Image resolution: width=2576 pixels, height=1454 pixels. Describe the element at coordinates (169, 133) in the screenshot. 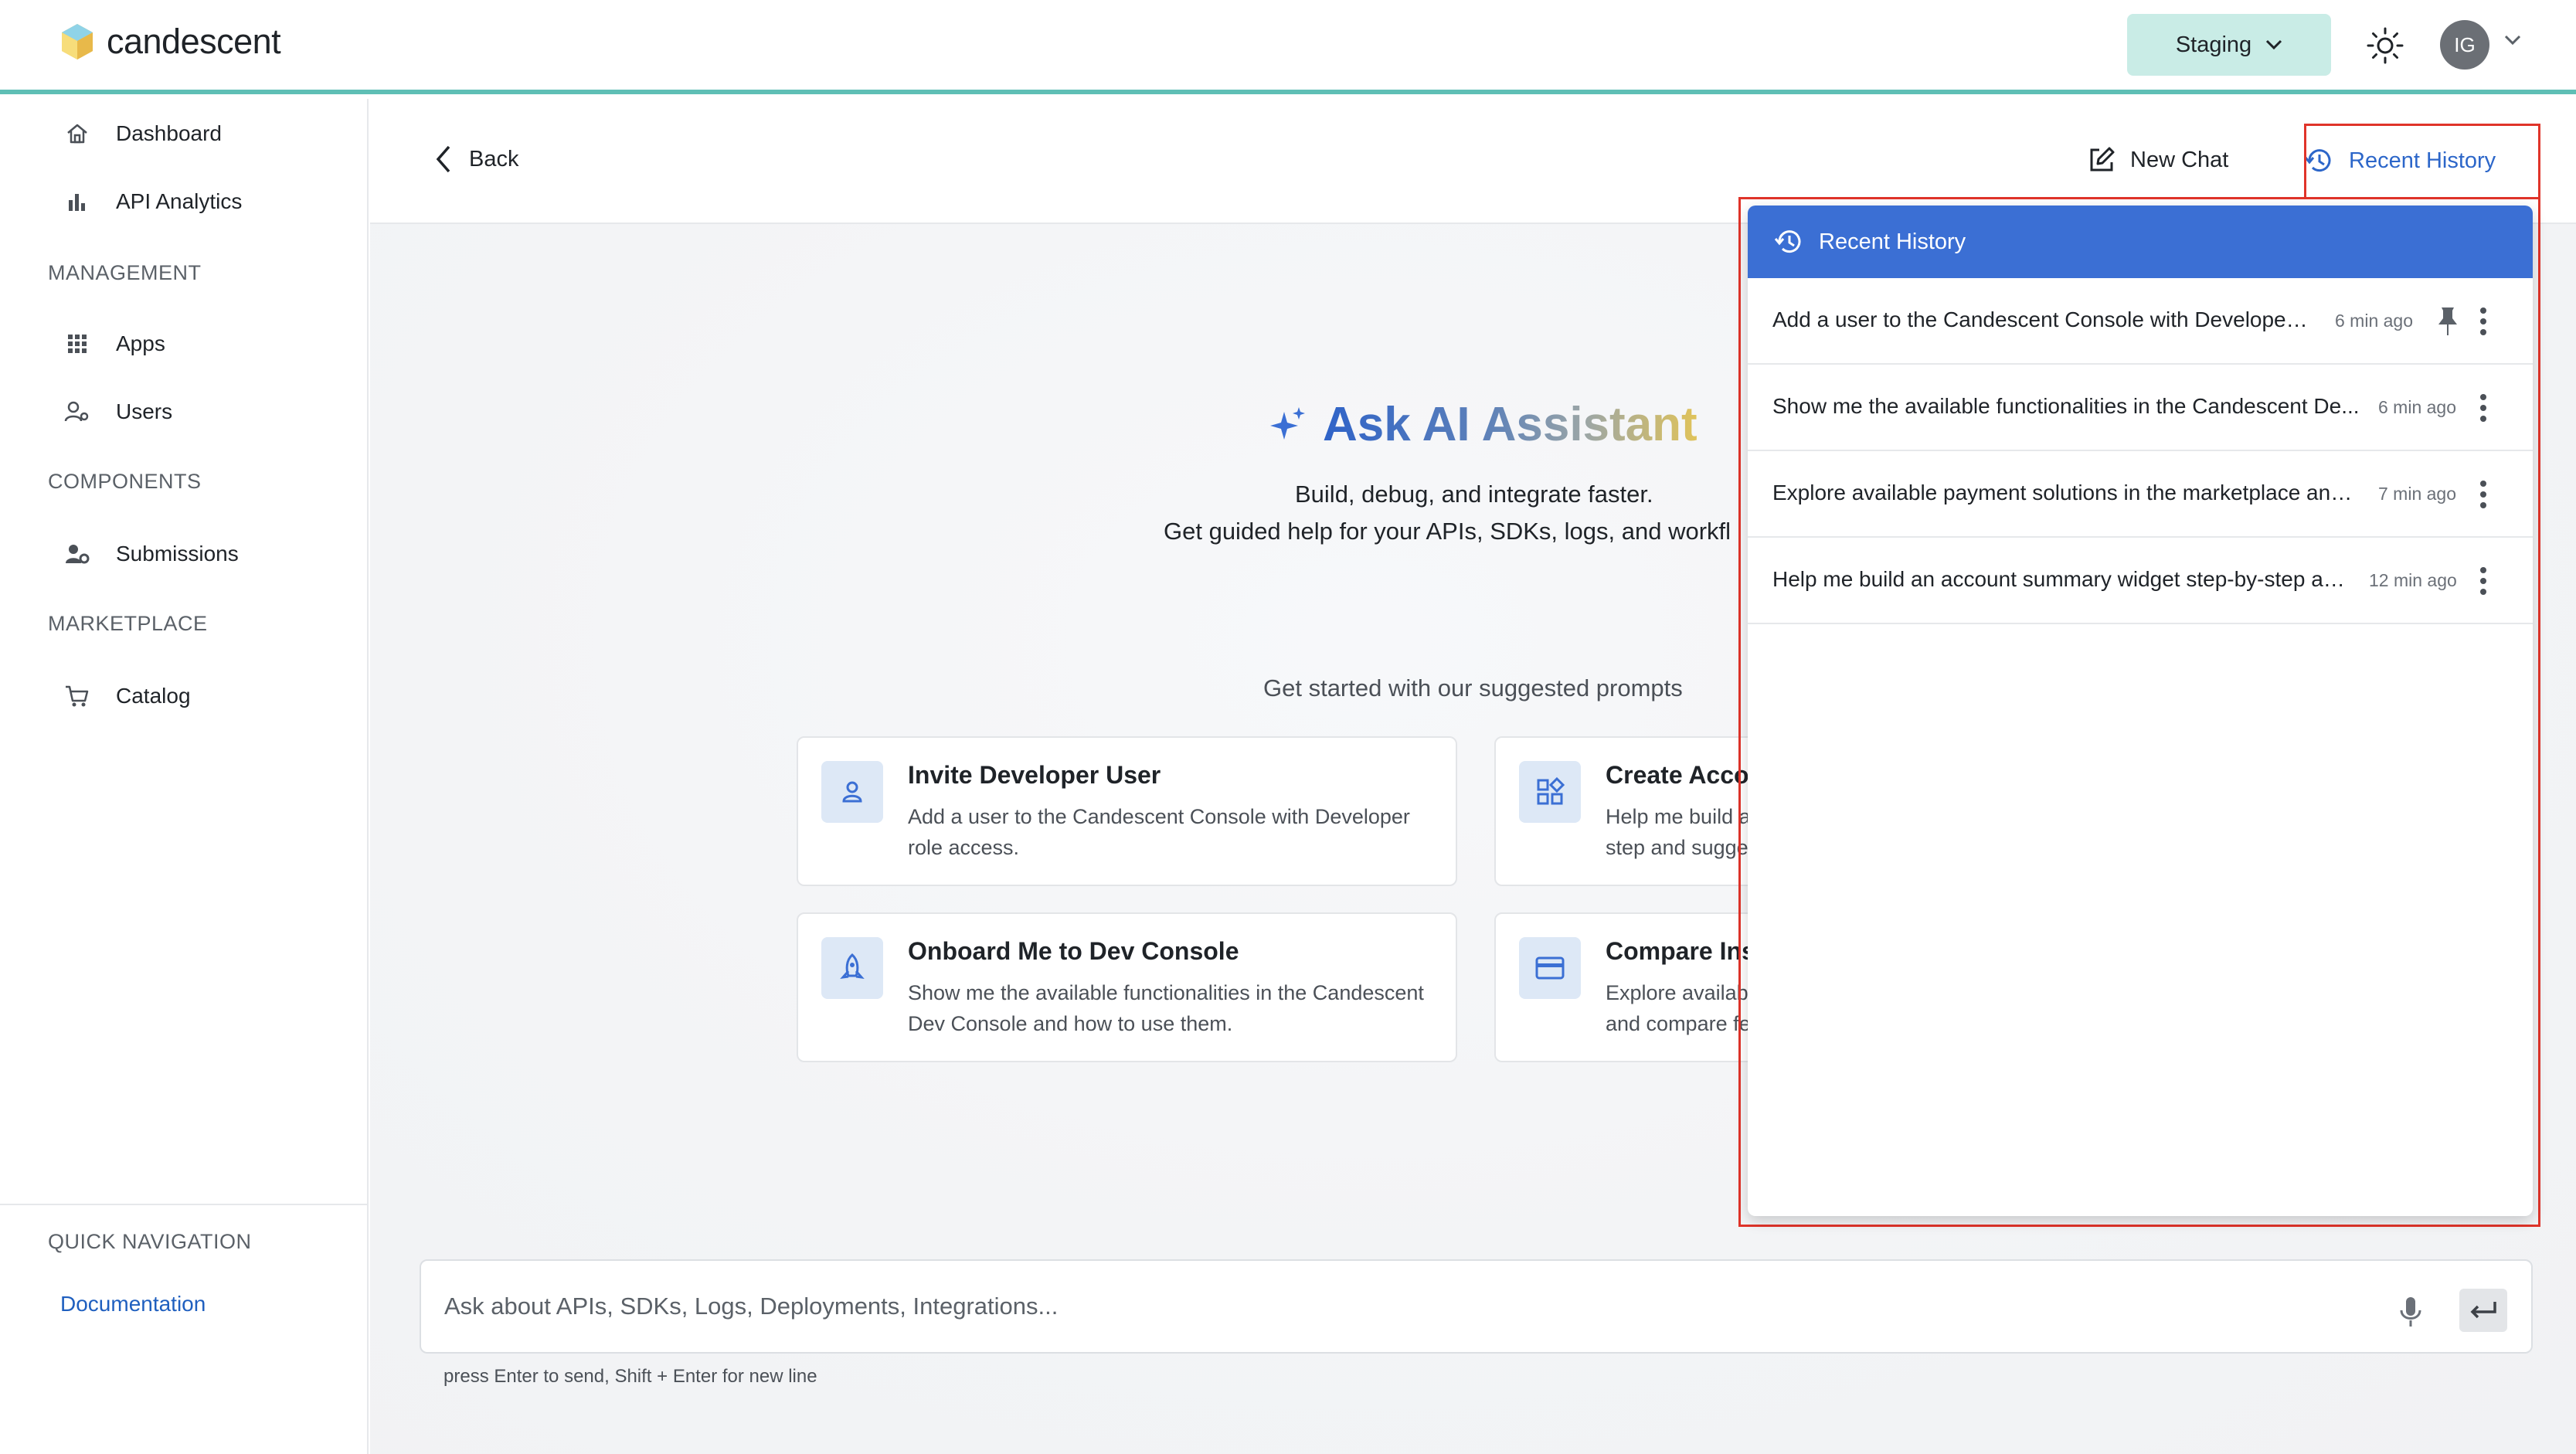

I see `sidebar-item-label: Dashboard` at that location.